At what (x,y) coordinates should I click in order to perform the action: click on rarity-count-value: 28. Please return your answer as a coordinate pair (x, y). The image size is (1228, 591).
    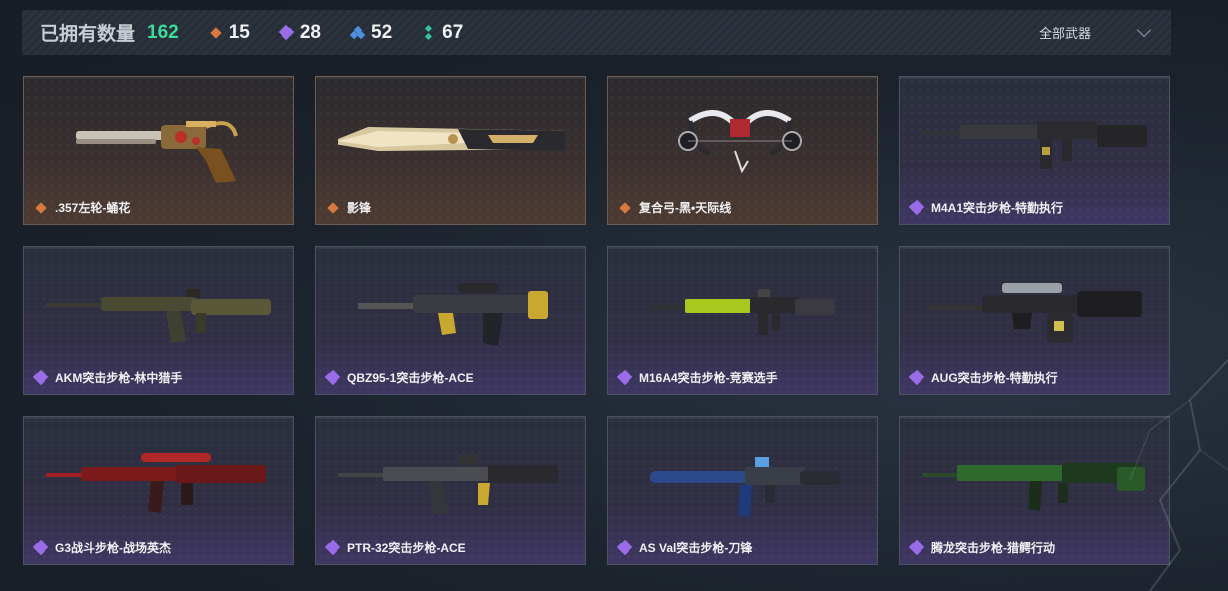
    Looking at the image, I should click on (310, 32).